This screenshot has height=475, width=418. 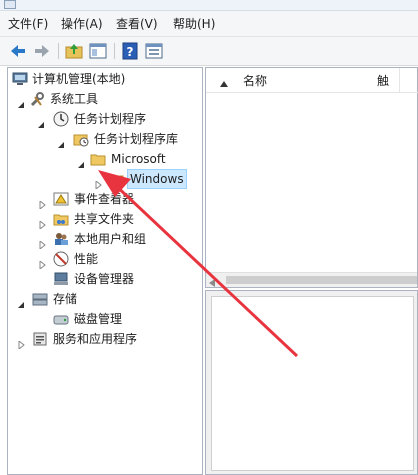 I want to click on help-icon: ?, so click(x=130, y=51).